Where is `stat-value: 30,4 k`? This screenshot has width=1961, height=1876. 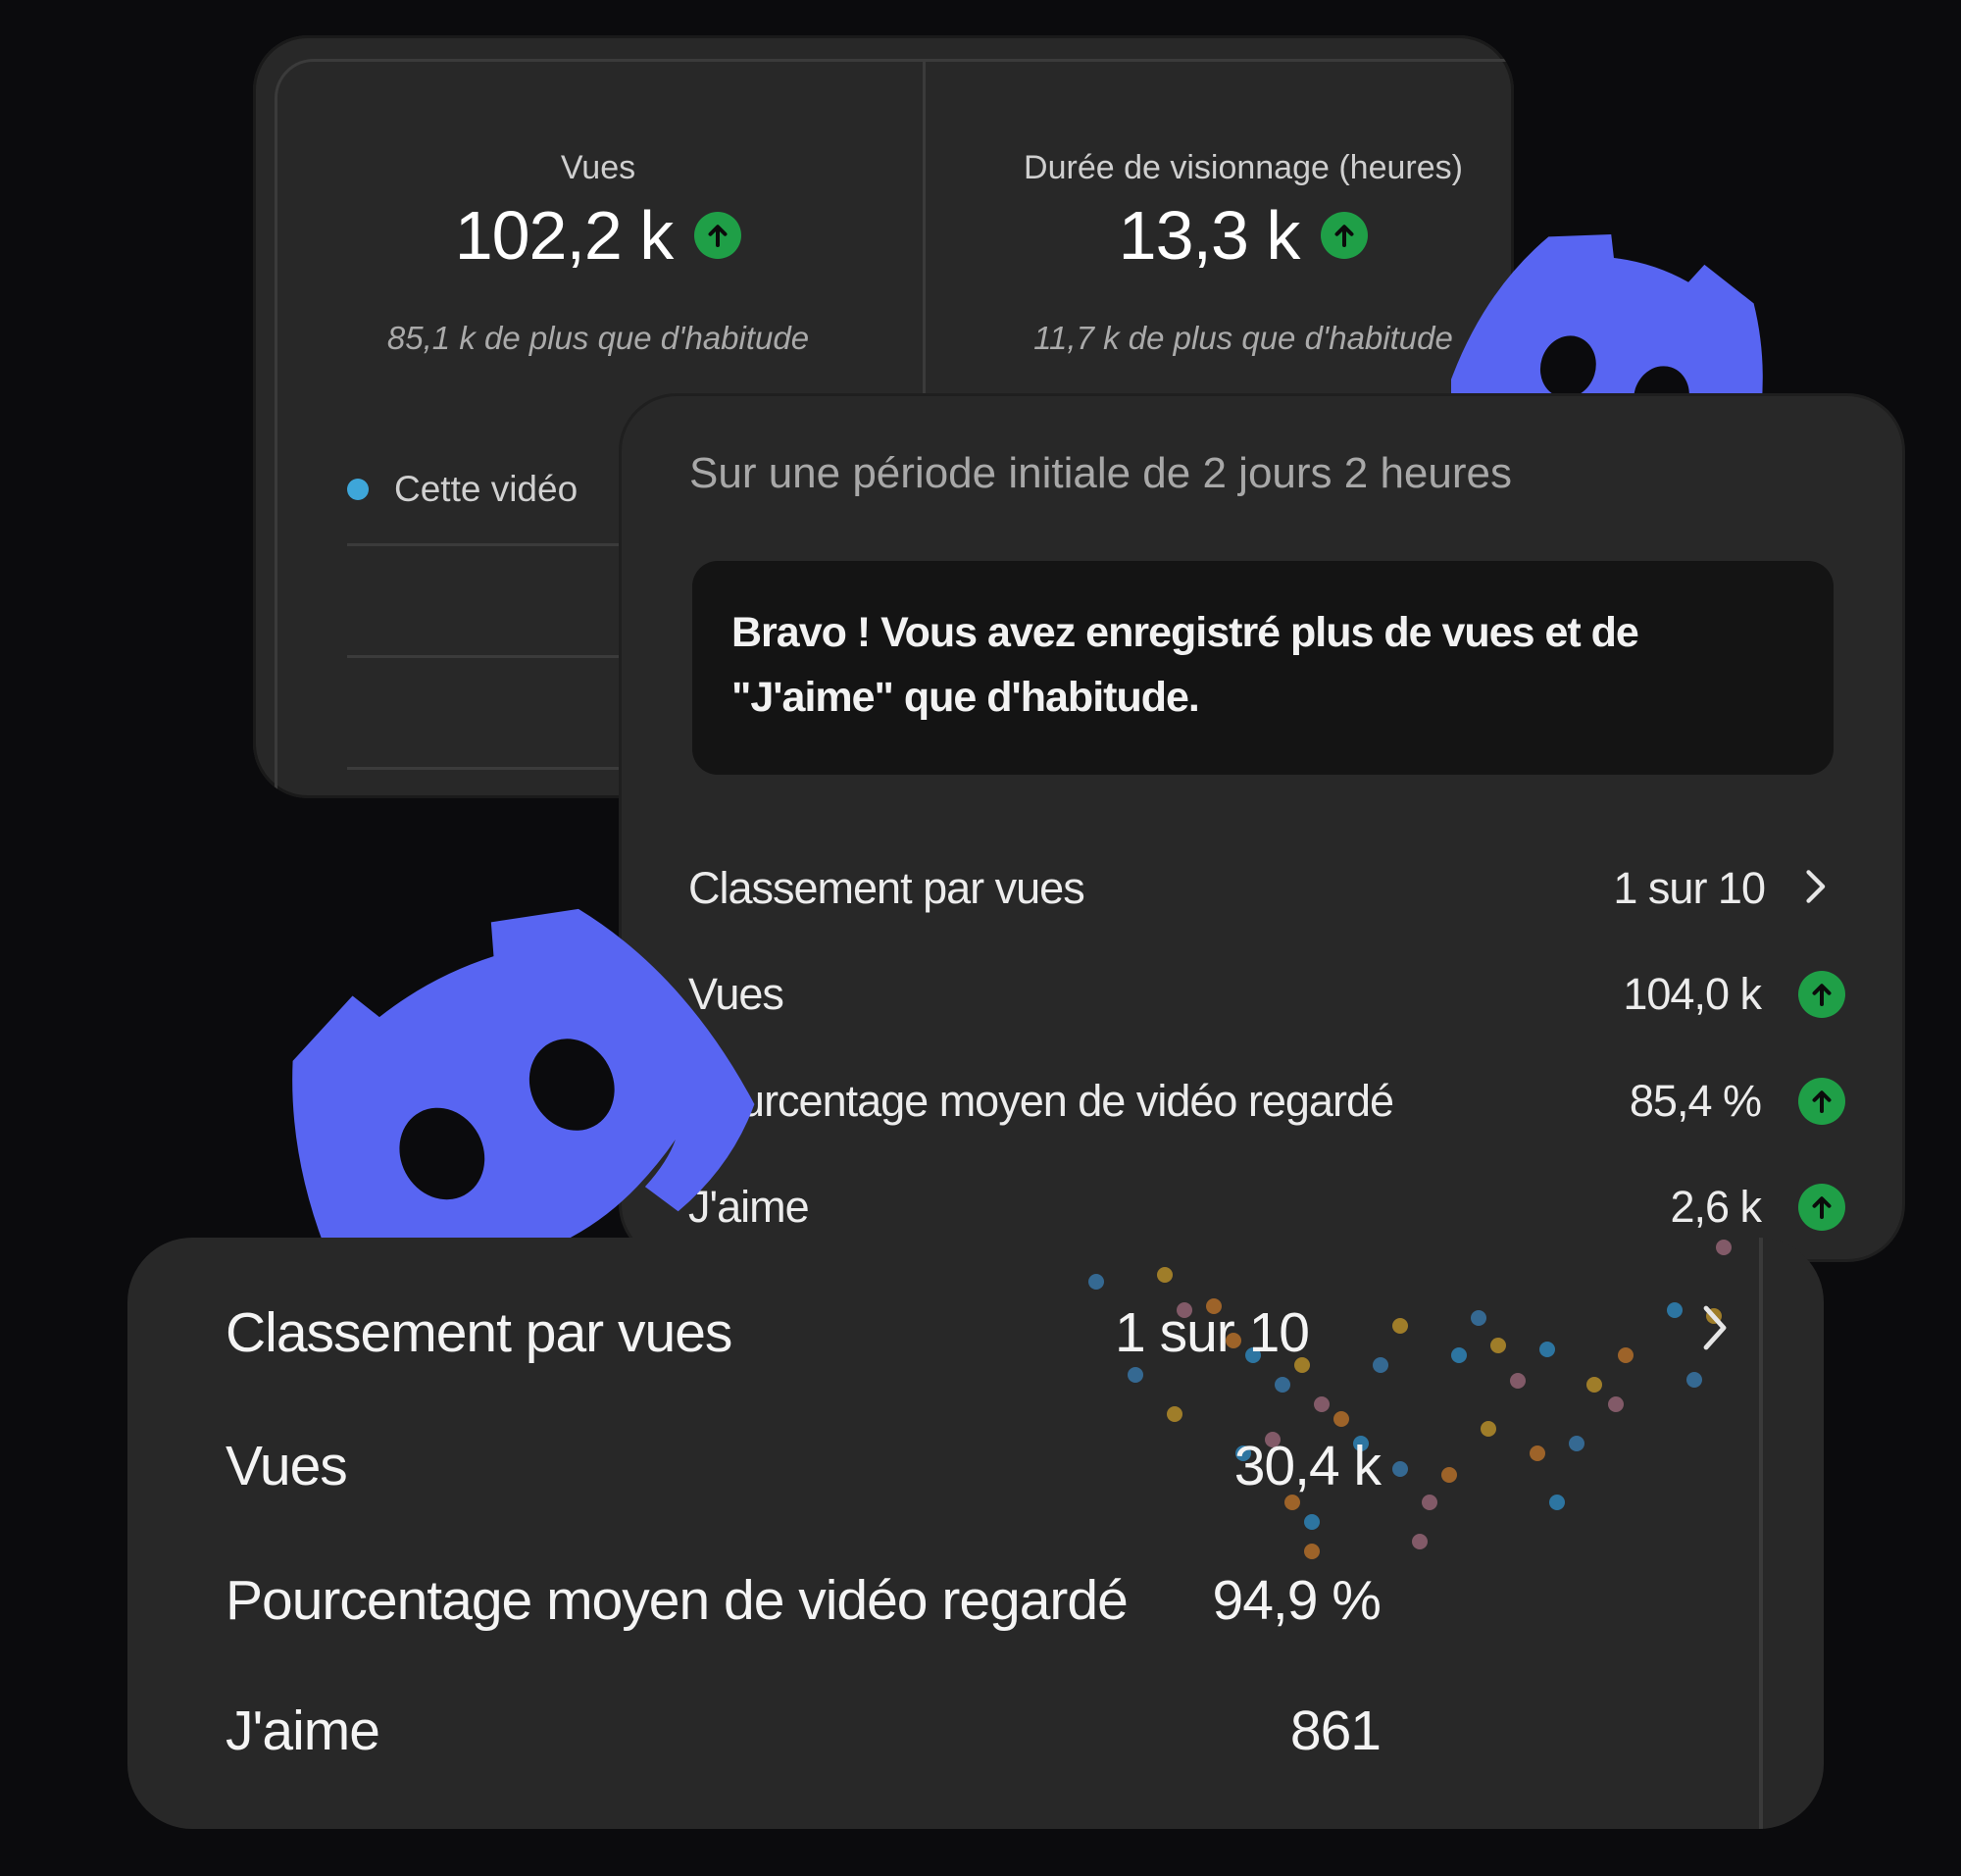
stat-value: 30,4 k is located at coordinates (1307, 1466).